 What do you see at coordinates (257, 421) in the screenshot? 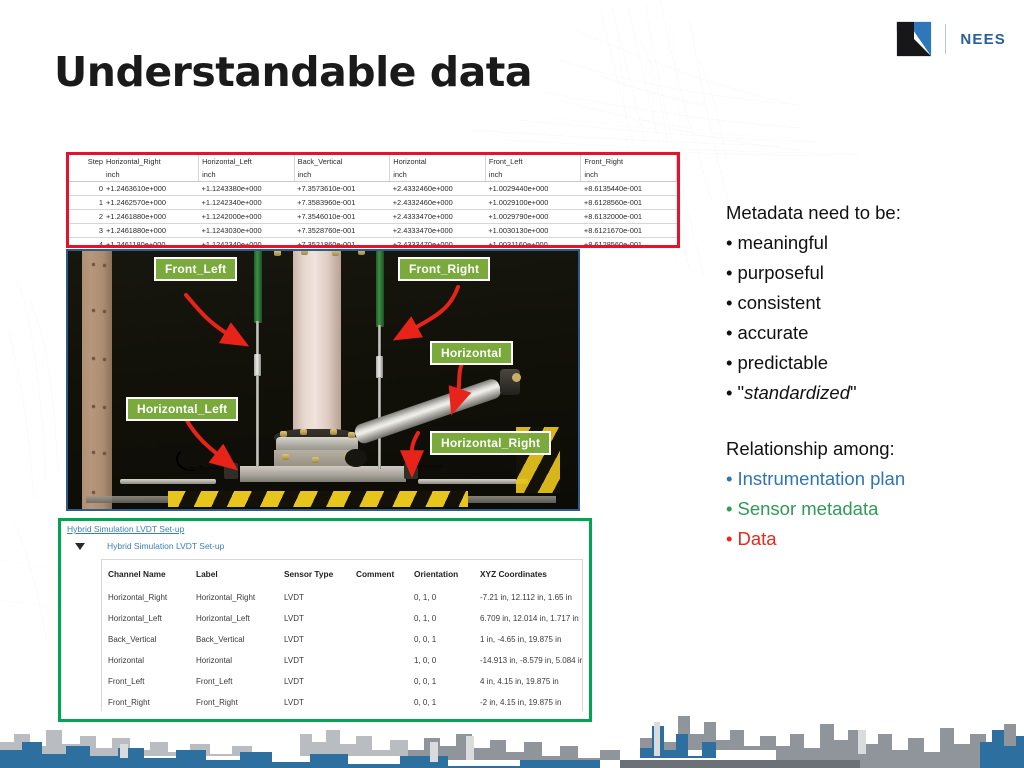
I see `lvdt-front-left-lower-rod` at bounding box center [257, 421].